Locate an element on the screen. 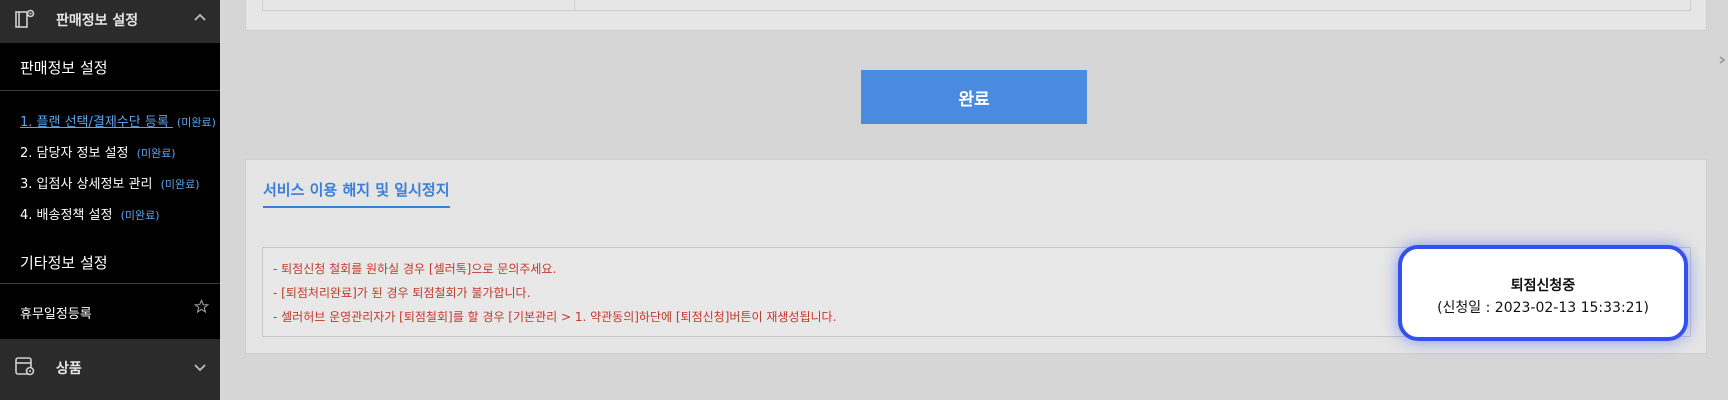  withdrawal-status-card: 퇴점신청중 (신청일 : 2023-02-13 15:33:21) is located at coordinates (1543, 293).